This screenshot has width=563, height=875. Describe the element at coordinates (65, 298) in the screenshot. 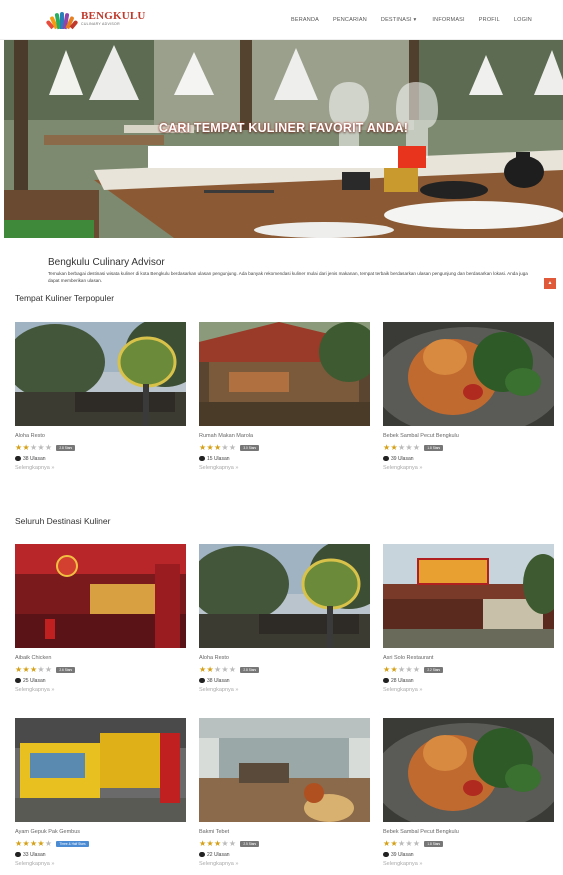

I see `section-title-popular: Tempat Kuliner Terpopuler` at that location.